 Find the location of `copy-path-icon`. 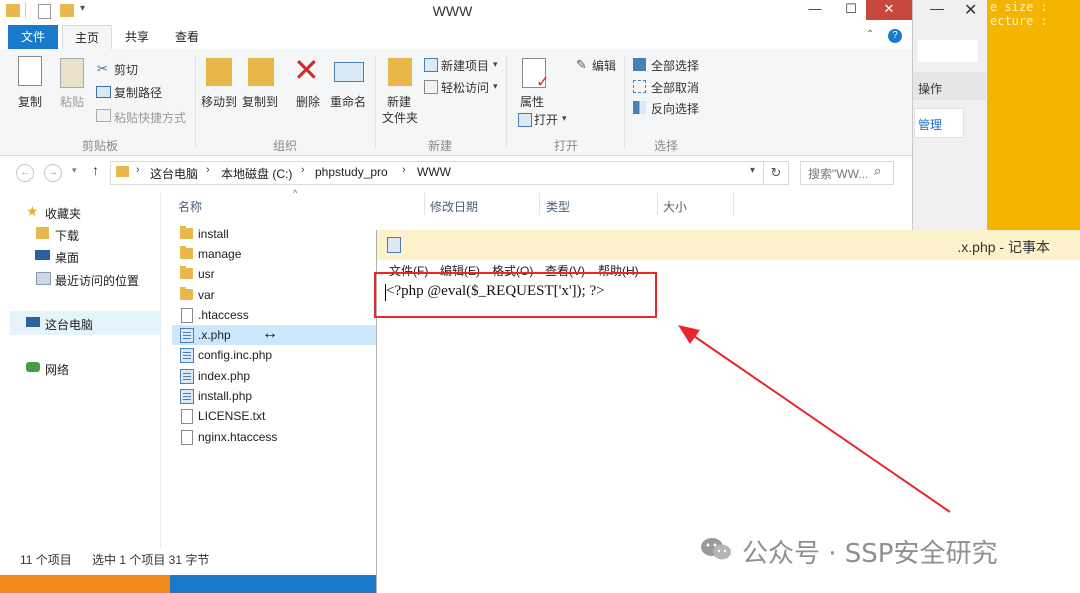

copy-path-icon is located at coordinates (103, 92).